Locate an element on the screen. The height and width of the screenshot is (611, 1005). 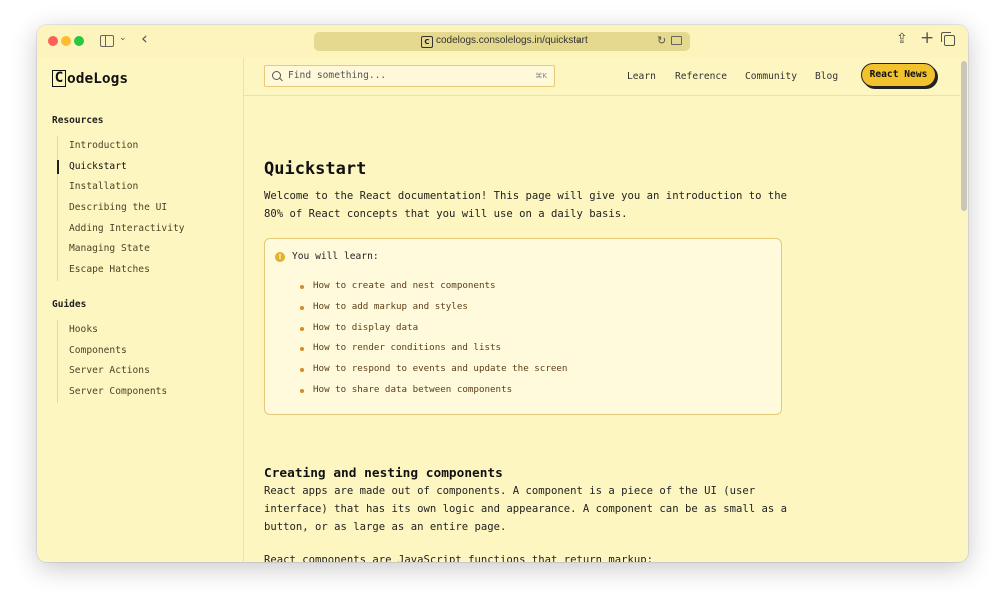
sidebar-item-describing-the-ui: Describing the UI is located at coordinates (121, 208).